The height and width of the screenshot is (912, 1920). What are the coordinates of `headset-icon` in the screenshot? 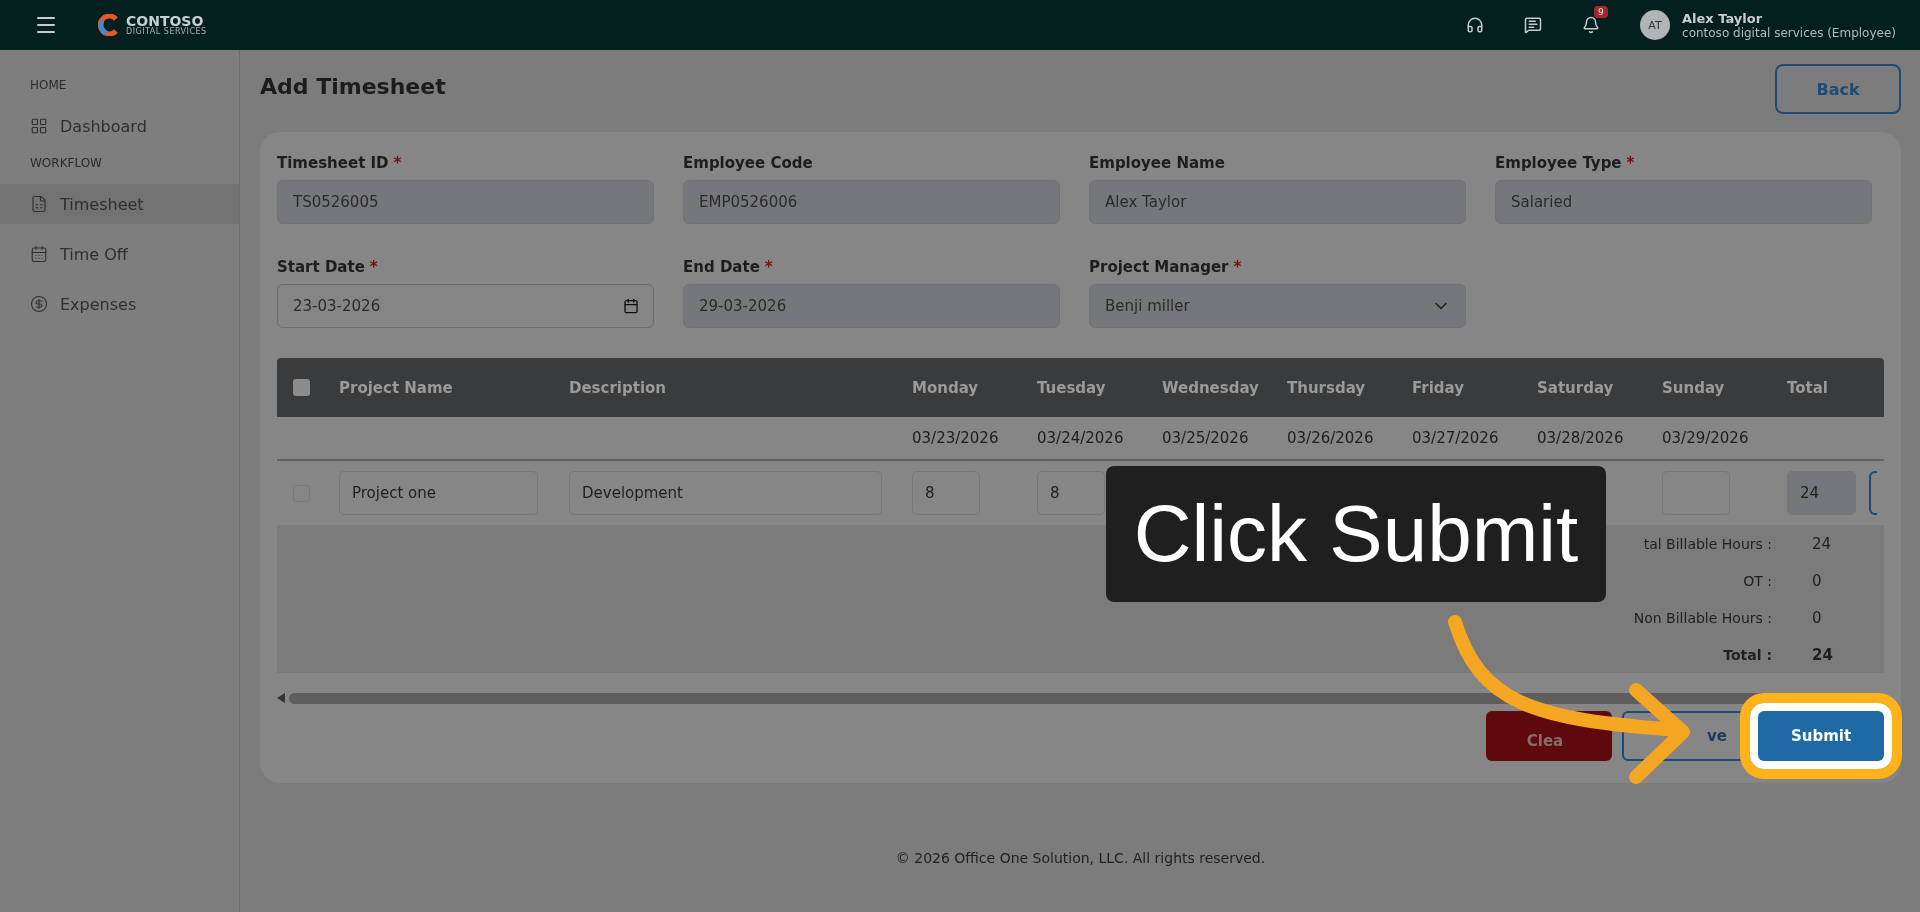 It's located at (1475, 25).